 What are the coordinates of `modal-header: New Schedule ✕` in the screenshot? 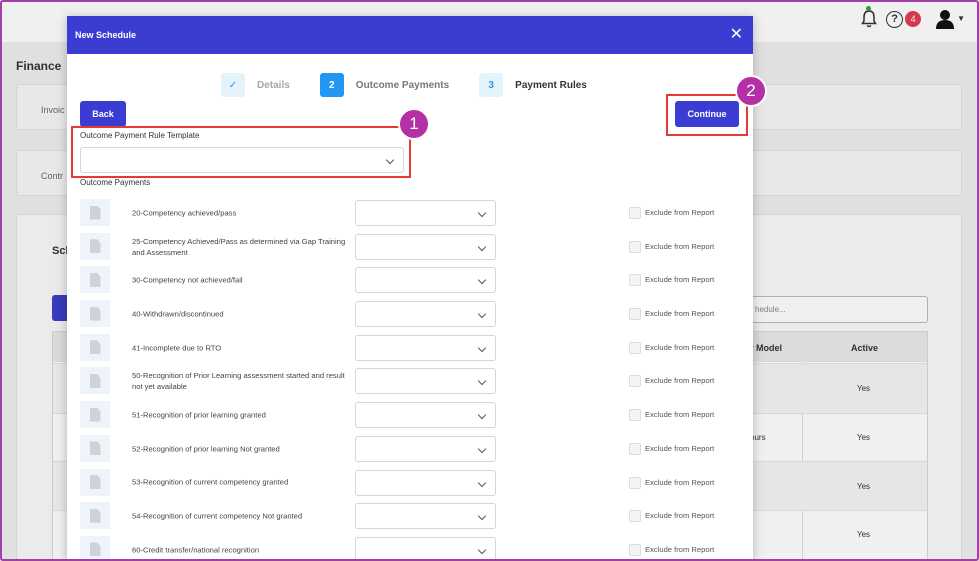 It's located at (410, 35).